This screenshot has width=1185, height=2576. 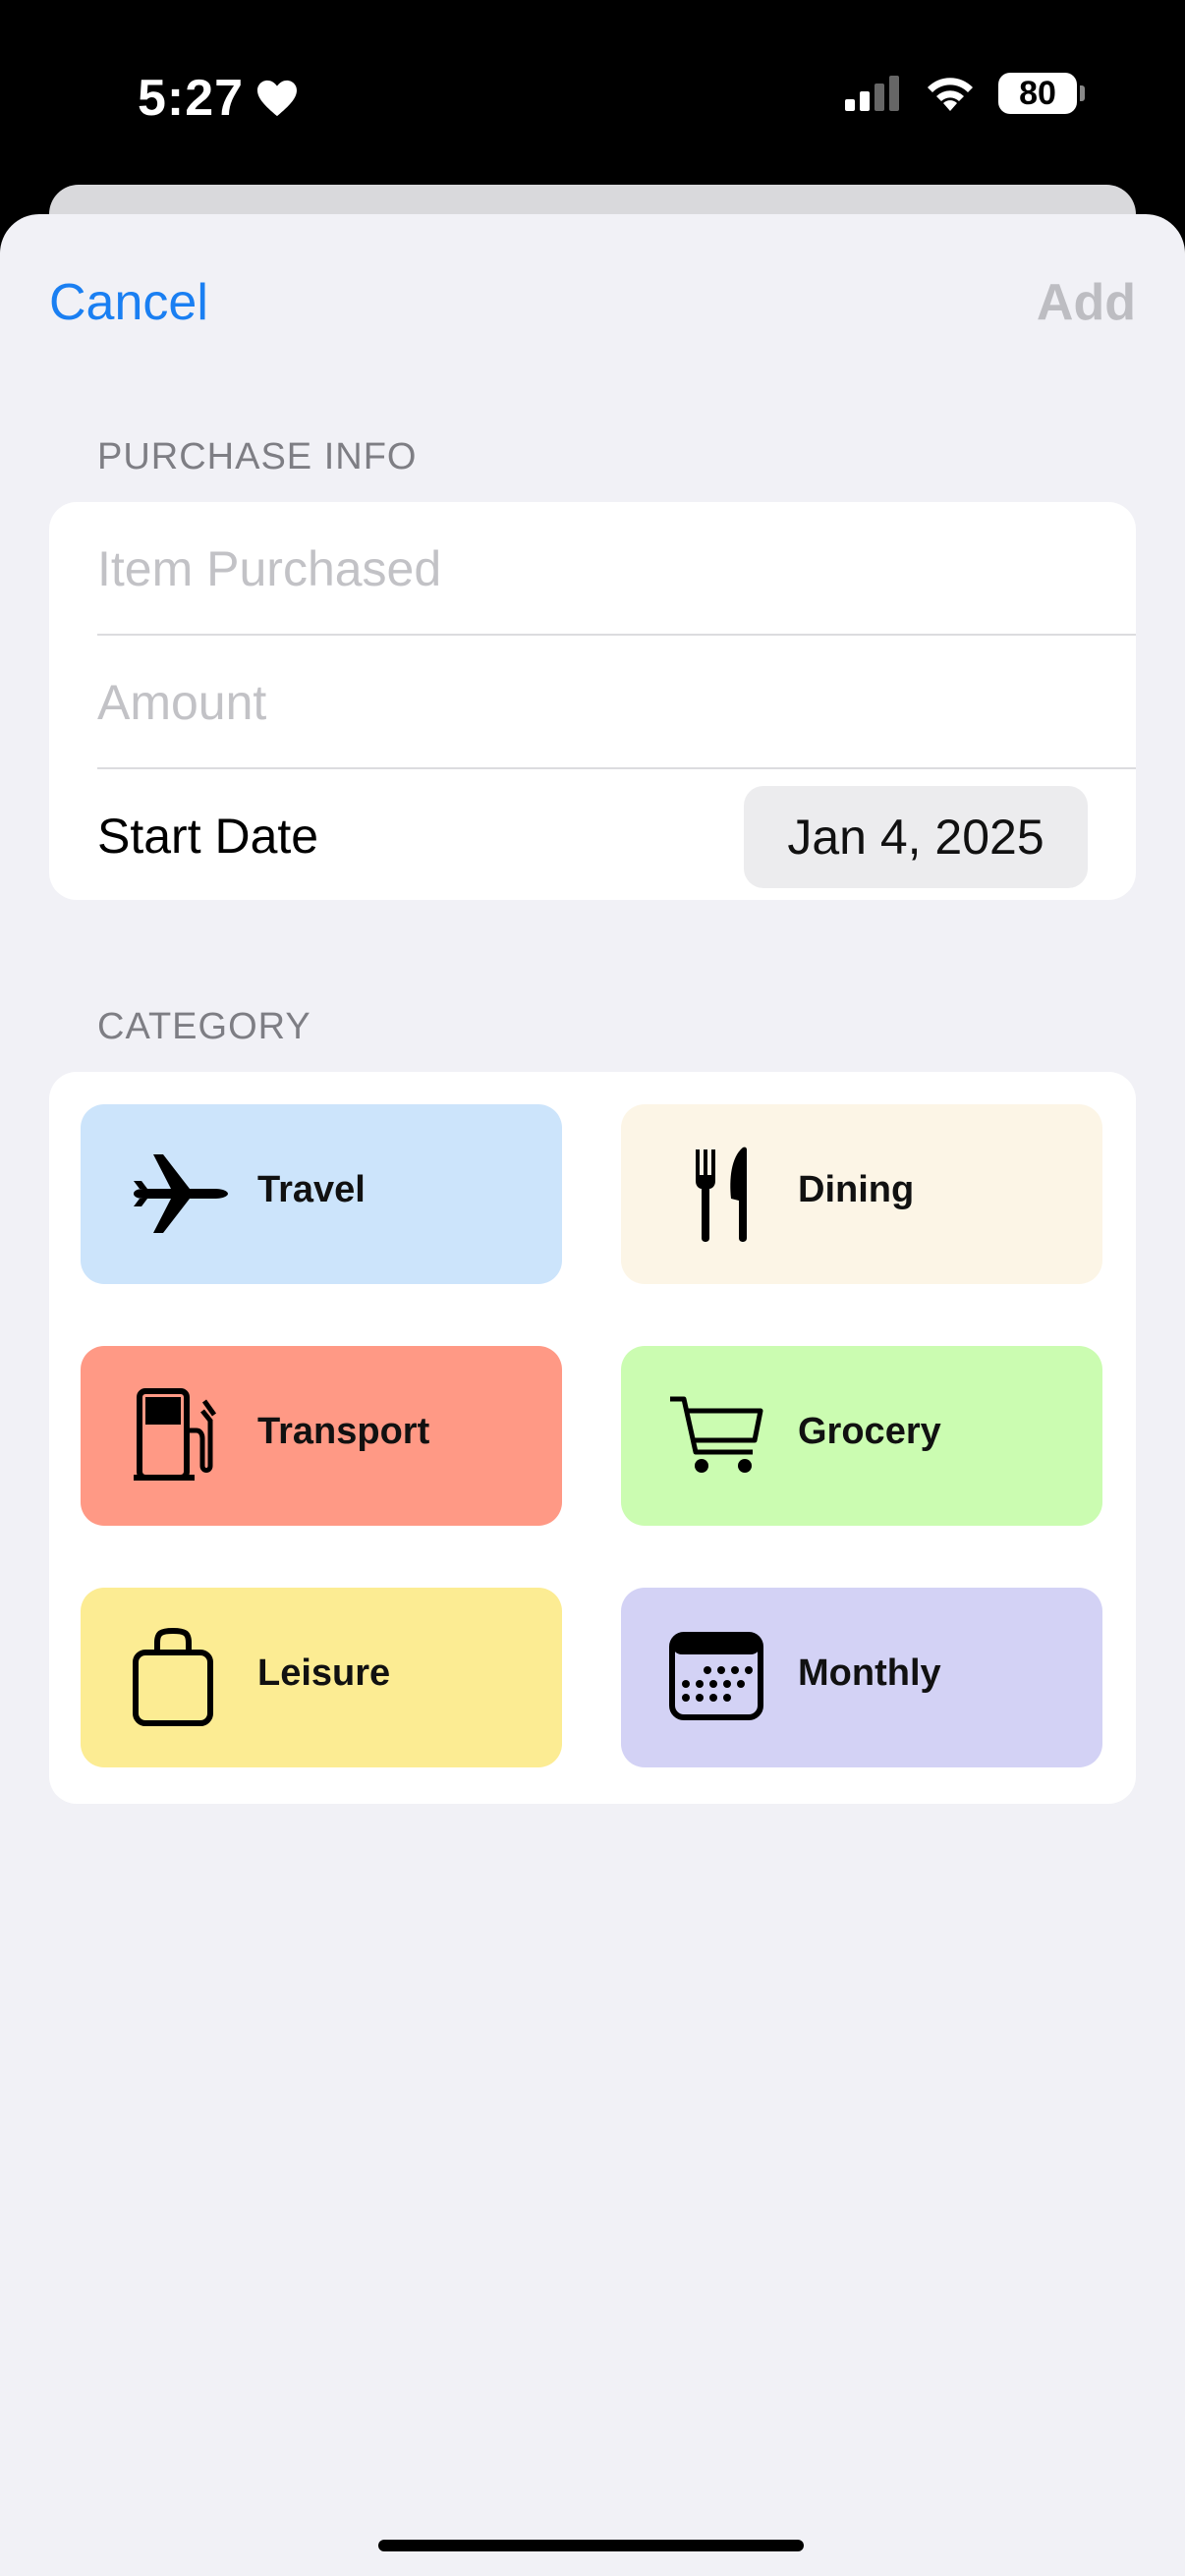 I want to click on category-dining-button: Dining, so click(x=862, y=1194).